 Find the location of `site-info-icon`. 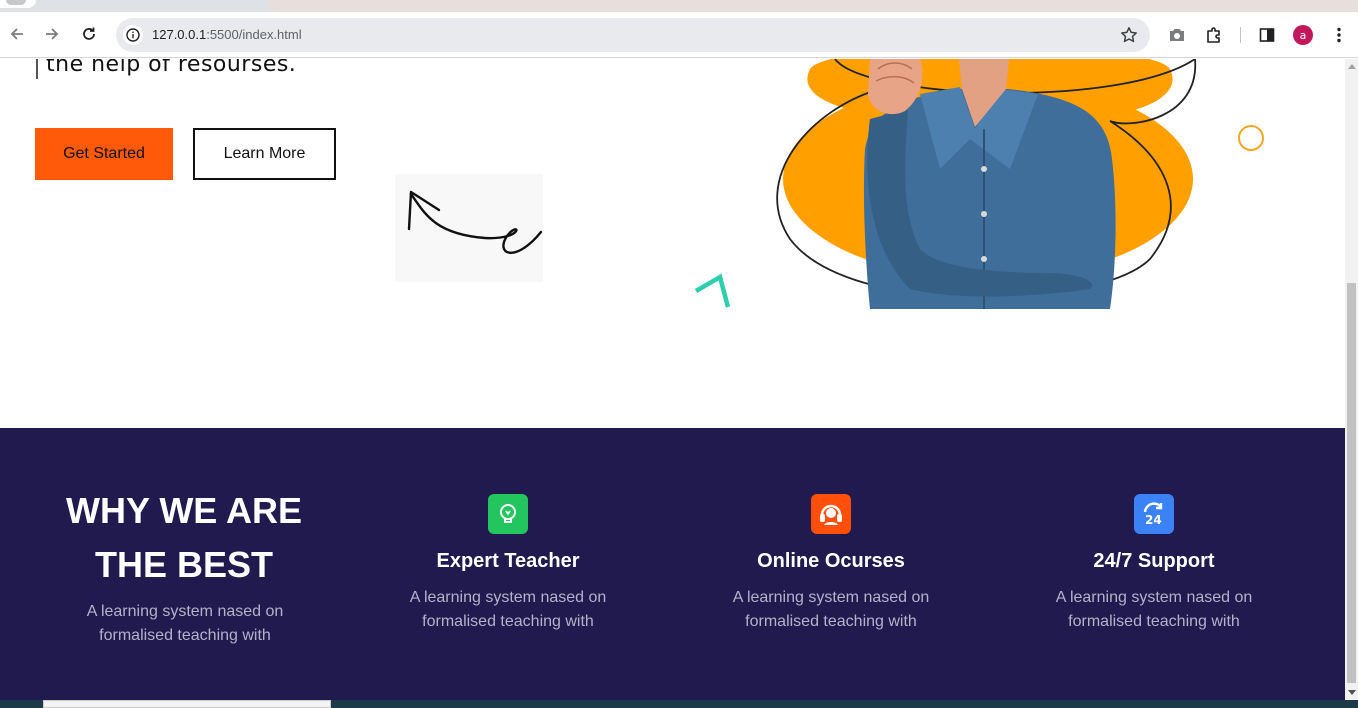

site-info-icon is located at coordinates (133, 35).